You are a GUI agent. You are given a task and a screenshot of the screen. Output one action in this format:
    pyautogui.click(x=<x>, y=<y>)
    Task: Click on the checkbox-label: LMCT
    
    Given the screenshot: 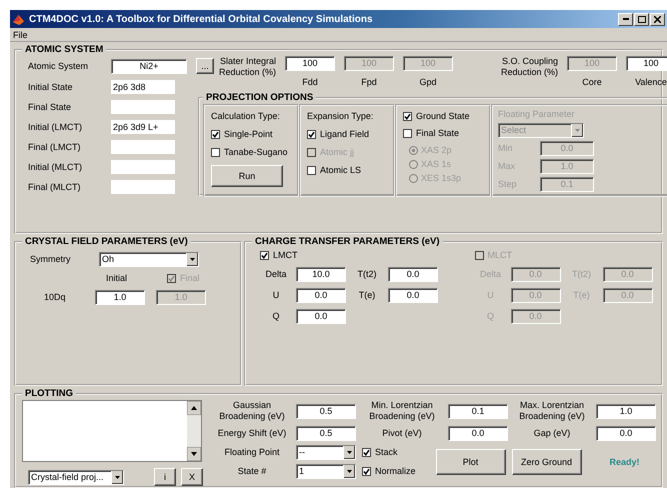 What is the action you would take?
    pyautogui.click(x=285, y=255)
    